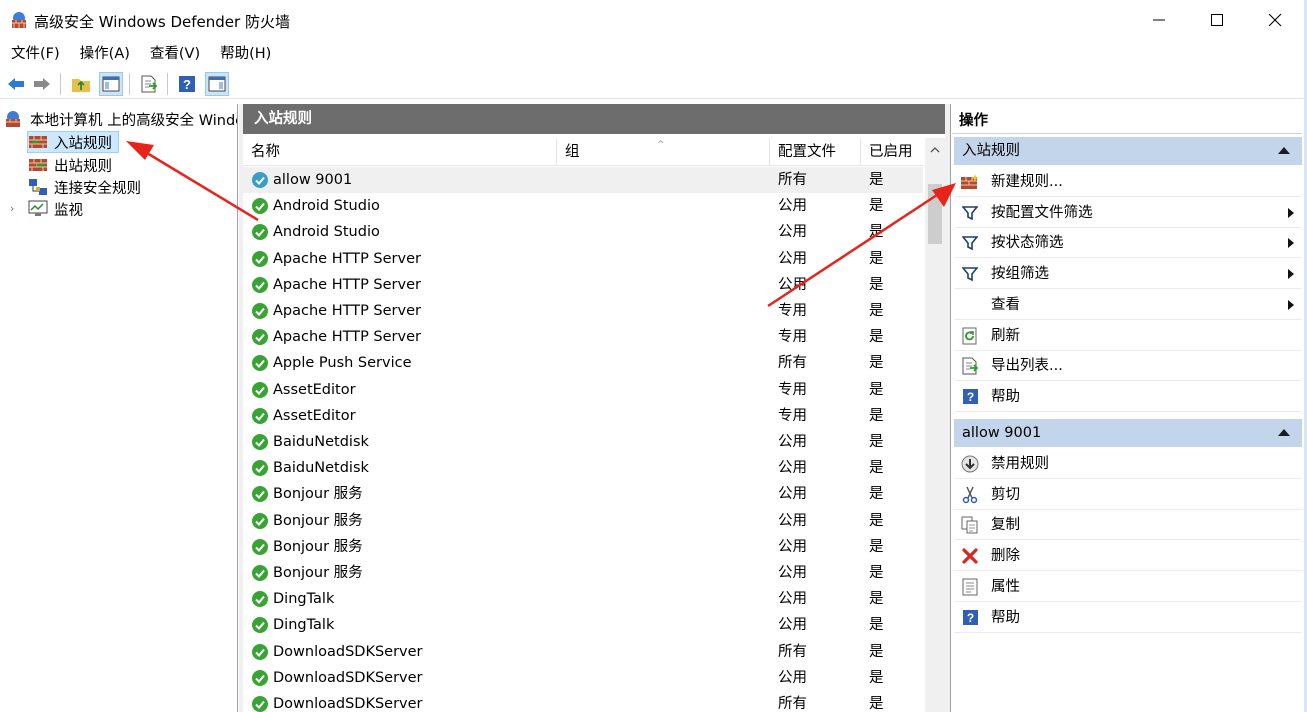 The width and height of the screenshot is (1307, 712). I want to click on actions-section-inbound-rules: 入站规则, so click(1128, 151).